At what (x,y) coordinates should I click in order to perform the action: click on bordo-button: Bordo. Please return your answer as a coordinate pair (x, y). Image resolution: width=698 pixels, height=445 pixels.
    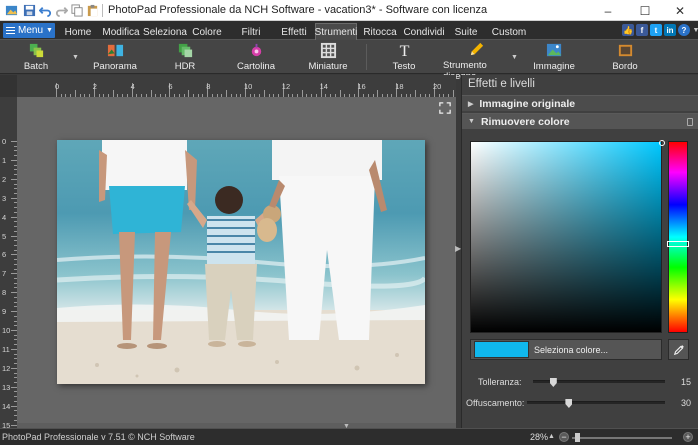
    Looking at the image, I should click on (625, 57).